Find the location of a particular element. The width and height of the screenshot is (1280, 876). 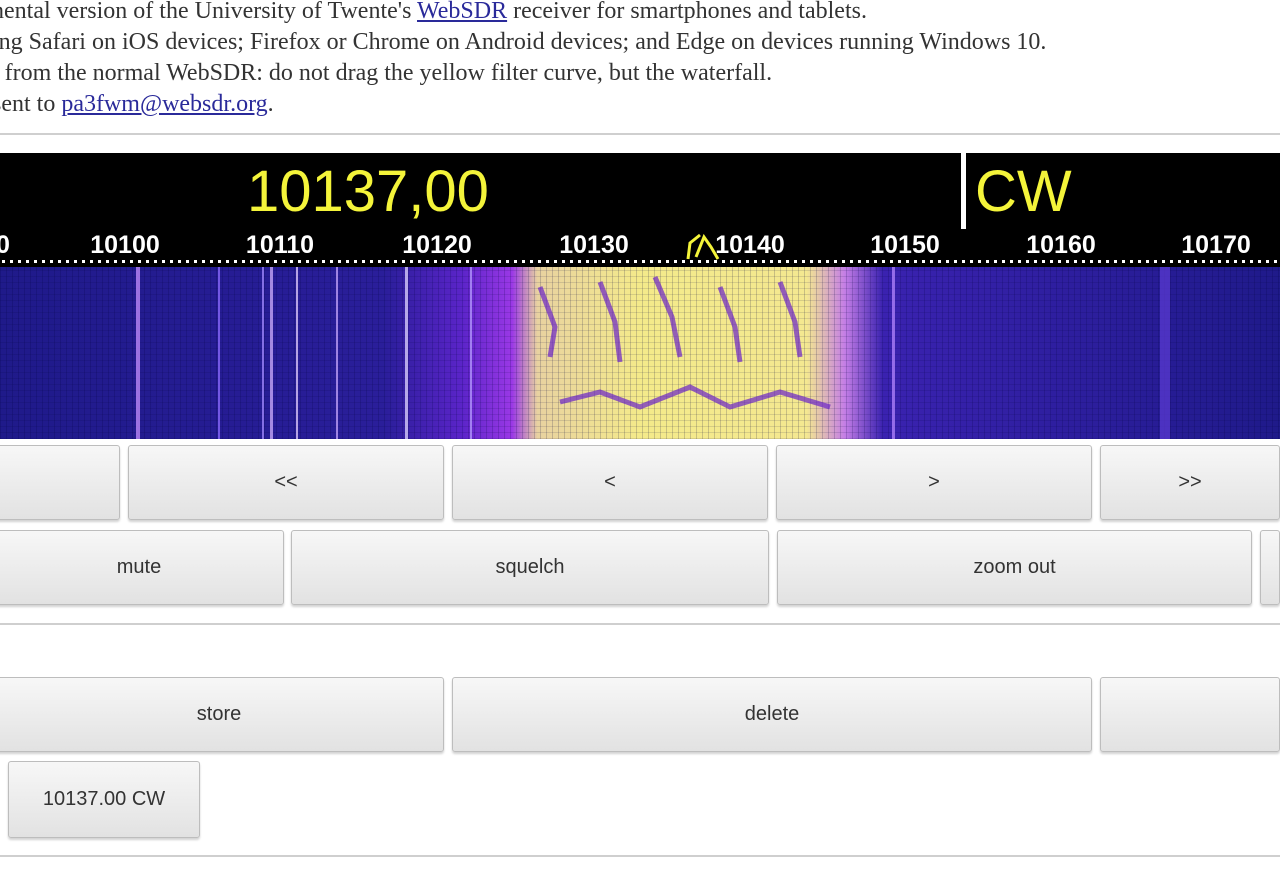

scale-label: 10140 is located at coordinates (750, 245).